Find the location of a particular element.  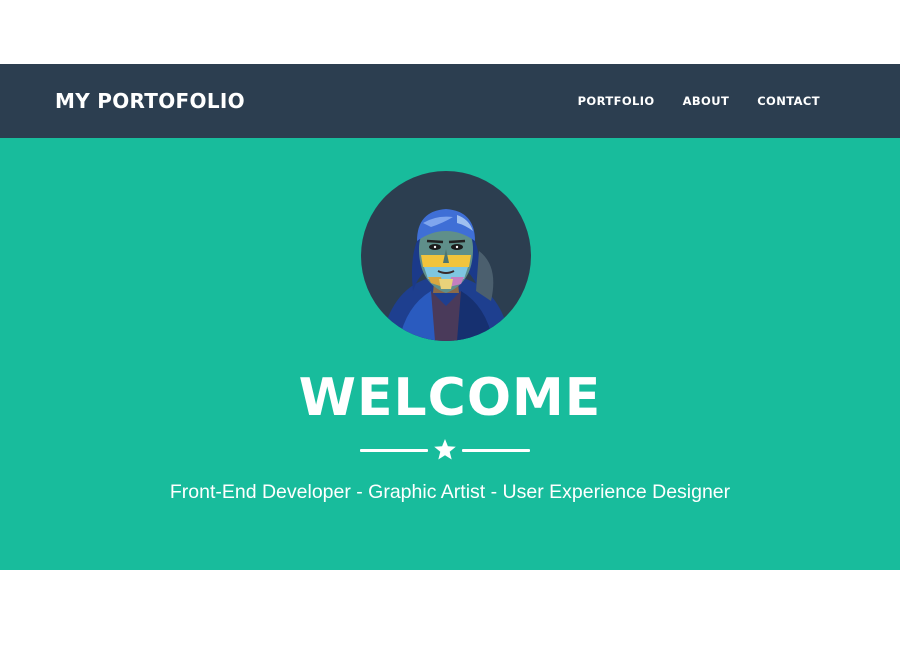

navbar: MY PORTOFOLIO PORTFOLIO ABOUT CONTACT is located at coordinates (450, 101).